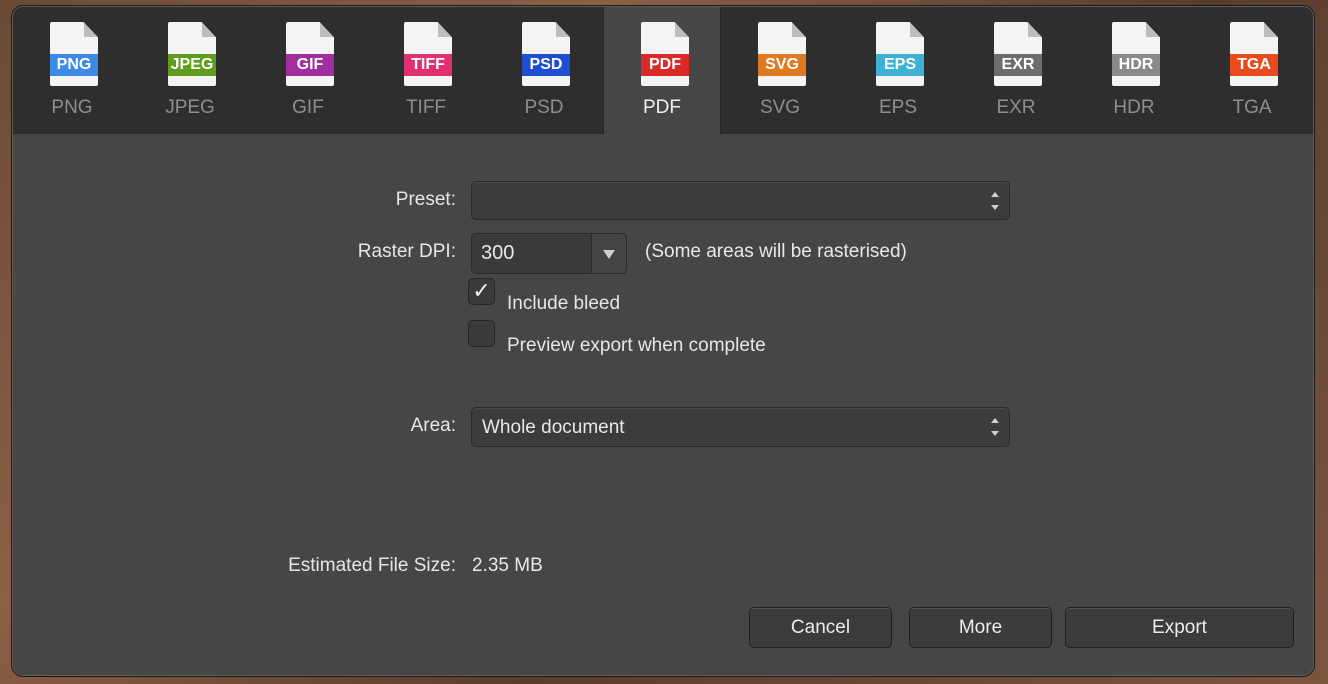 This screenshot has height=684, width=1328. What do you see at coordinates (428, 54) in the screenshot?
I see `tiff-file-icon: TIFF` at bounding box center [428, 54].